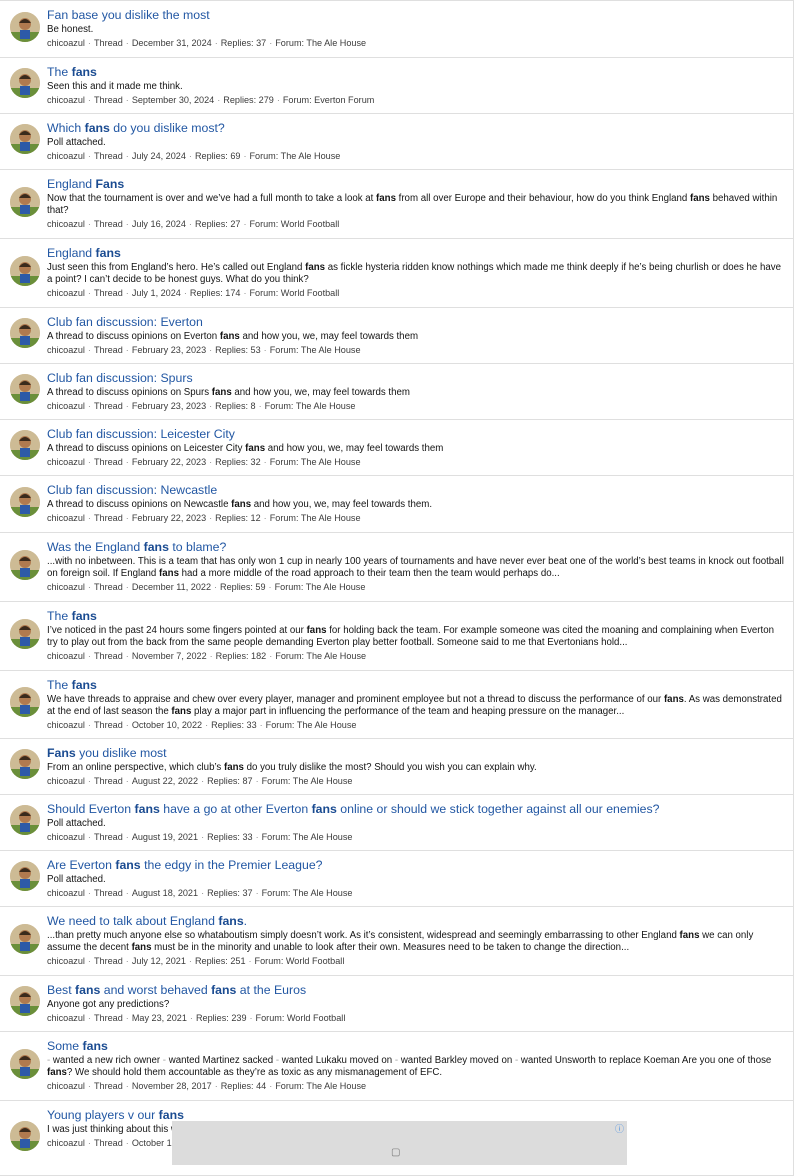 This screenshot has height=1176, width=794. What do you see at coordinates (132, 490) in the screenshot?
I see `text-run: Club fan discussion: Newcastle` at bounding box center [132, 490].